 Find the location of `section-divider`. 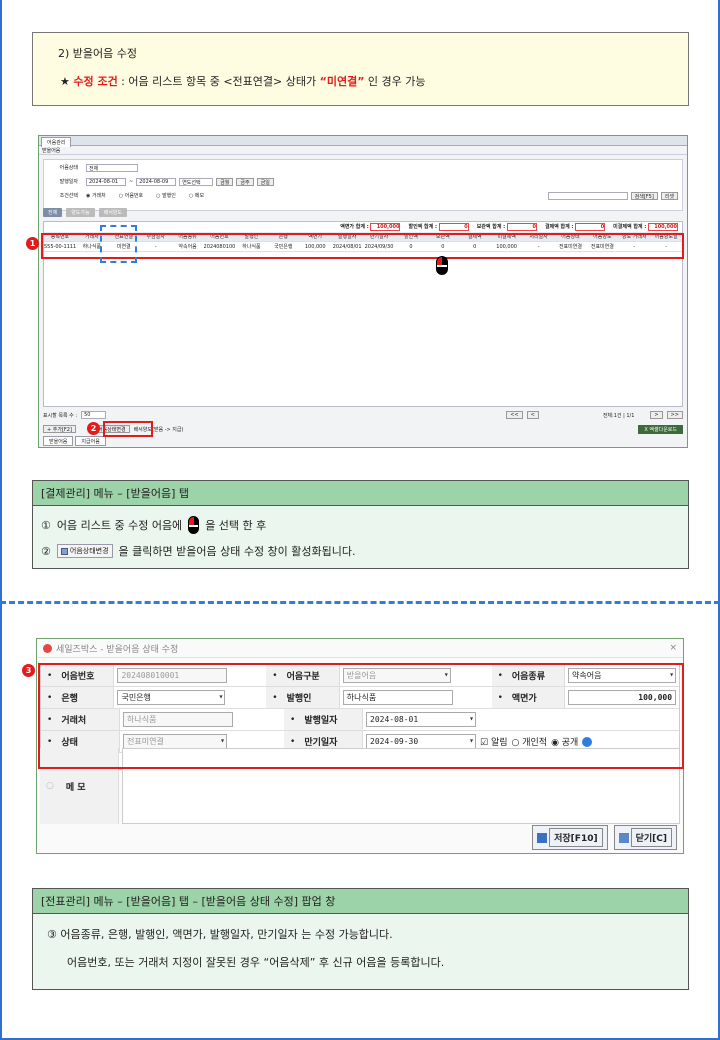

section-divider is located at coordinates (360, 602).